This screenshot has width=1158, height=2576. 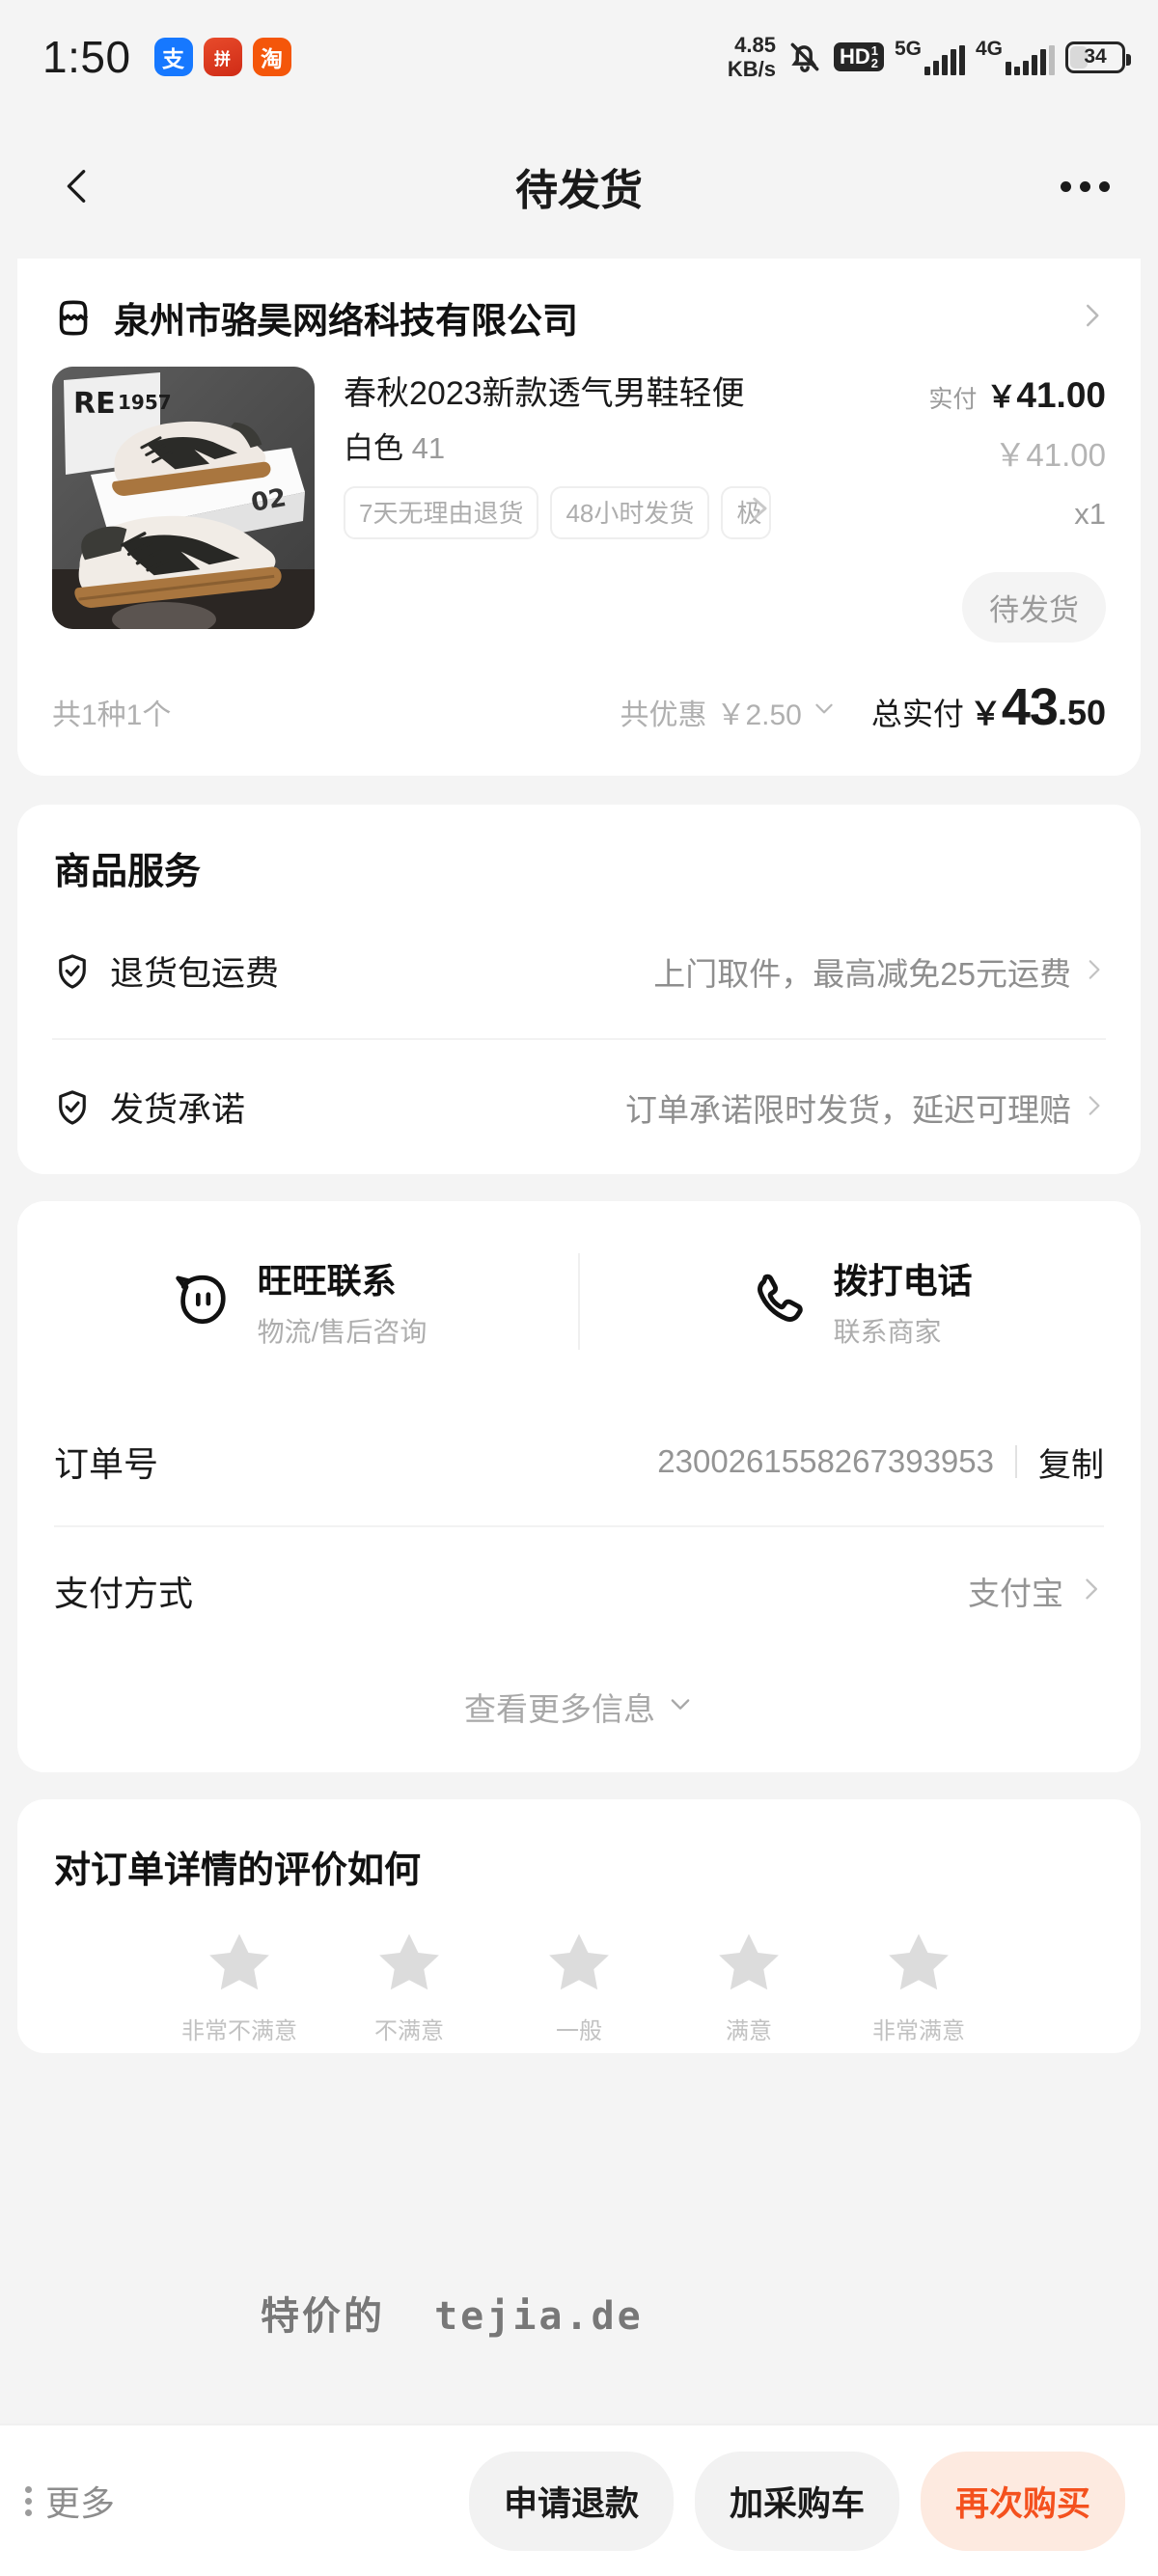 What do you see at coordinates (944, 60) in the screenshot?
I see `sim1-signal-bars` at bounding box center [944, 60].